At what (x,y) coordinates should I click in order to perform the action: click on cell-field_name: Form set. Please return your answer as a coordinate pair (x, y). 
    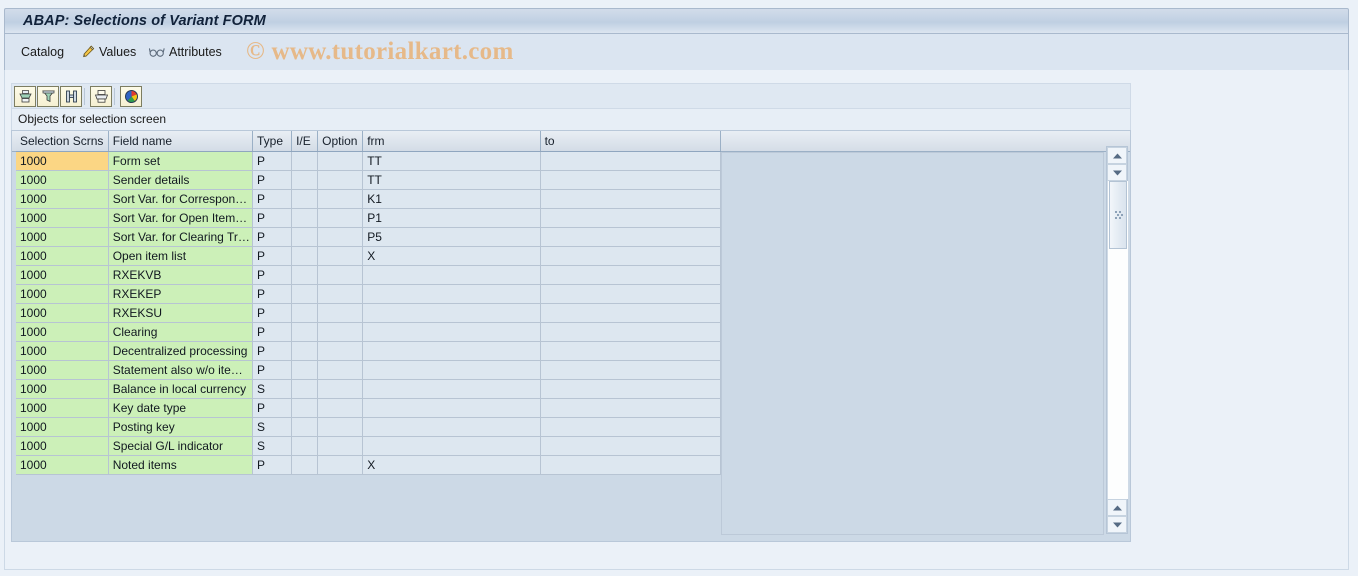
    Looking at the image, I should click on (180, 161).